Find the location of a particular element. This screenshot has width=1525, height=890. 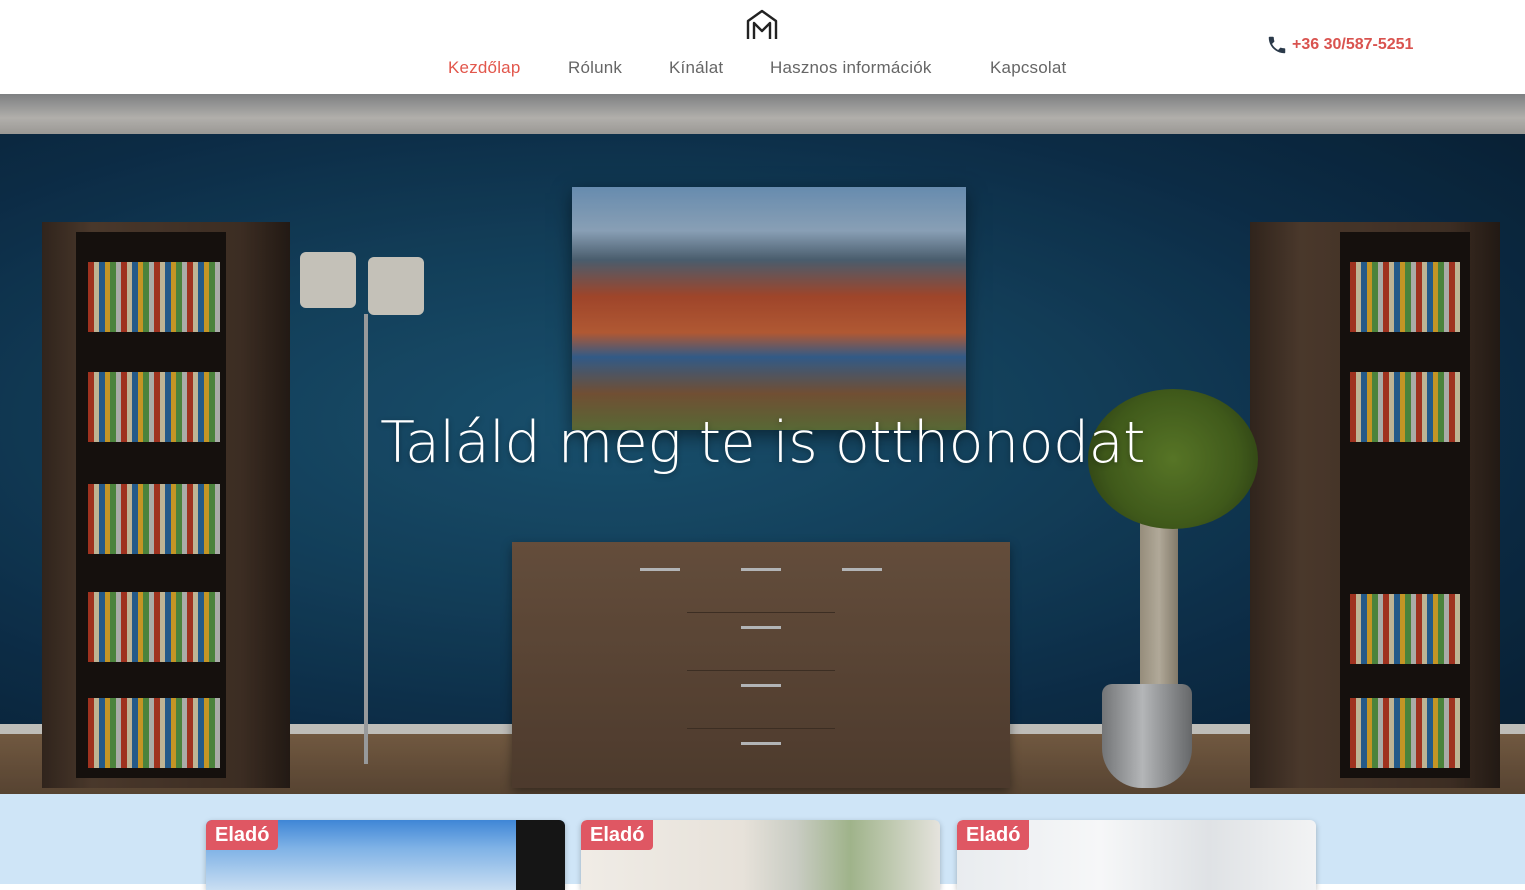

nav-item-kinalat: Kínálat is located at coordinates (696, 68).